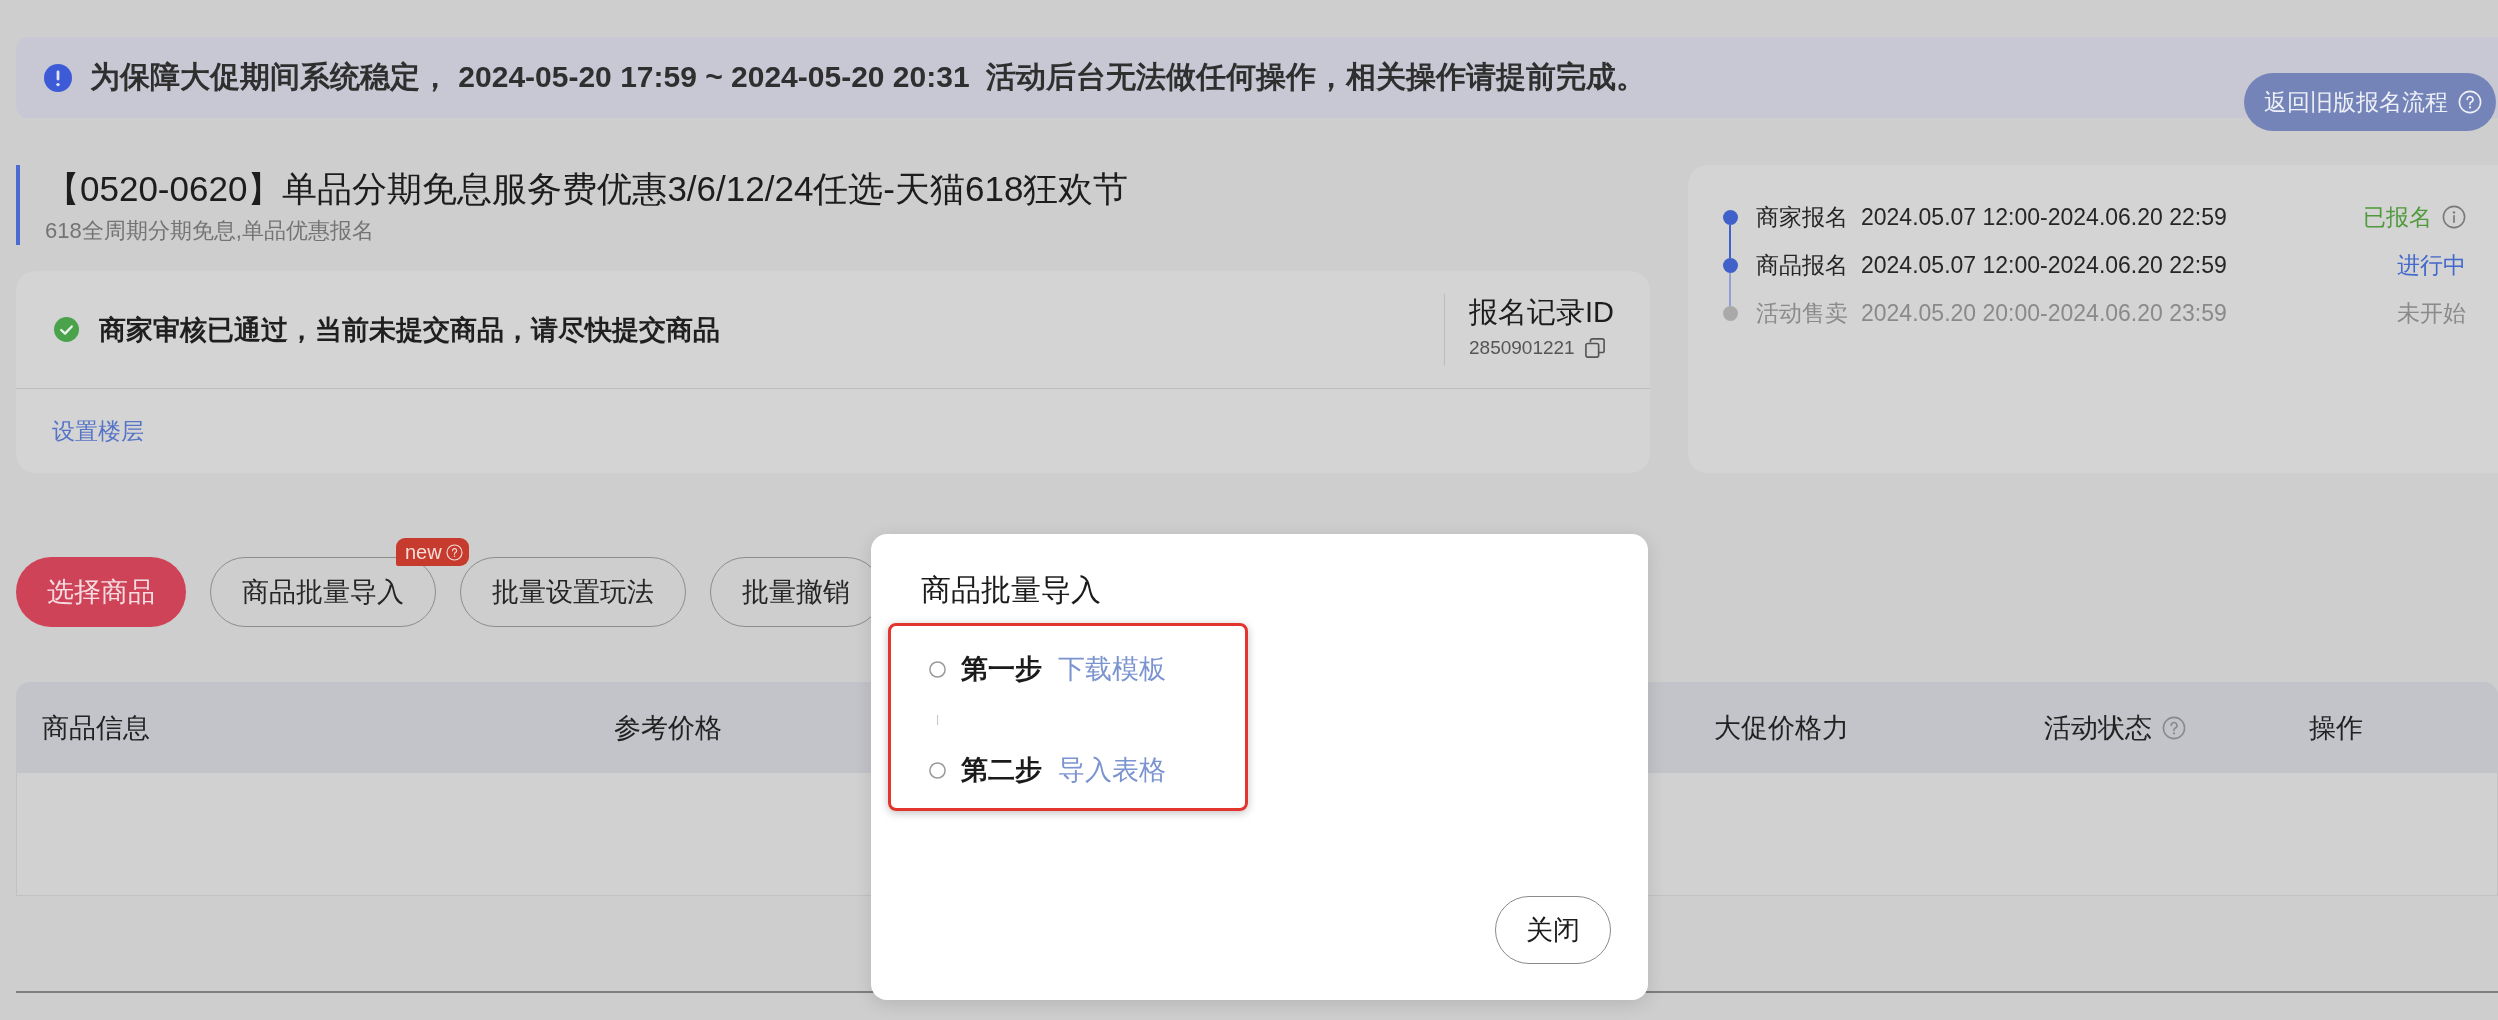 The width and height of the screenshot is (2498, 1020). Describe the element at coordinates (1001, 669) in the screenshot. I see `step-label: 第一步` at that location.